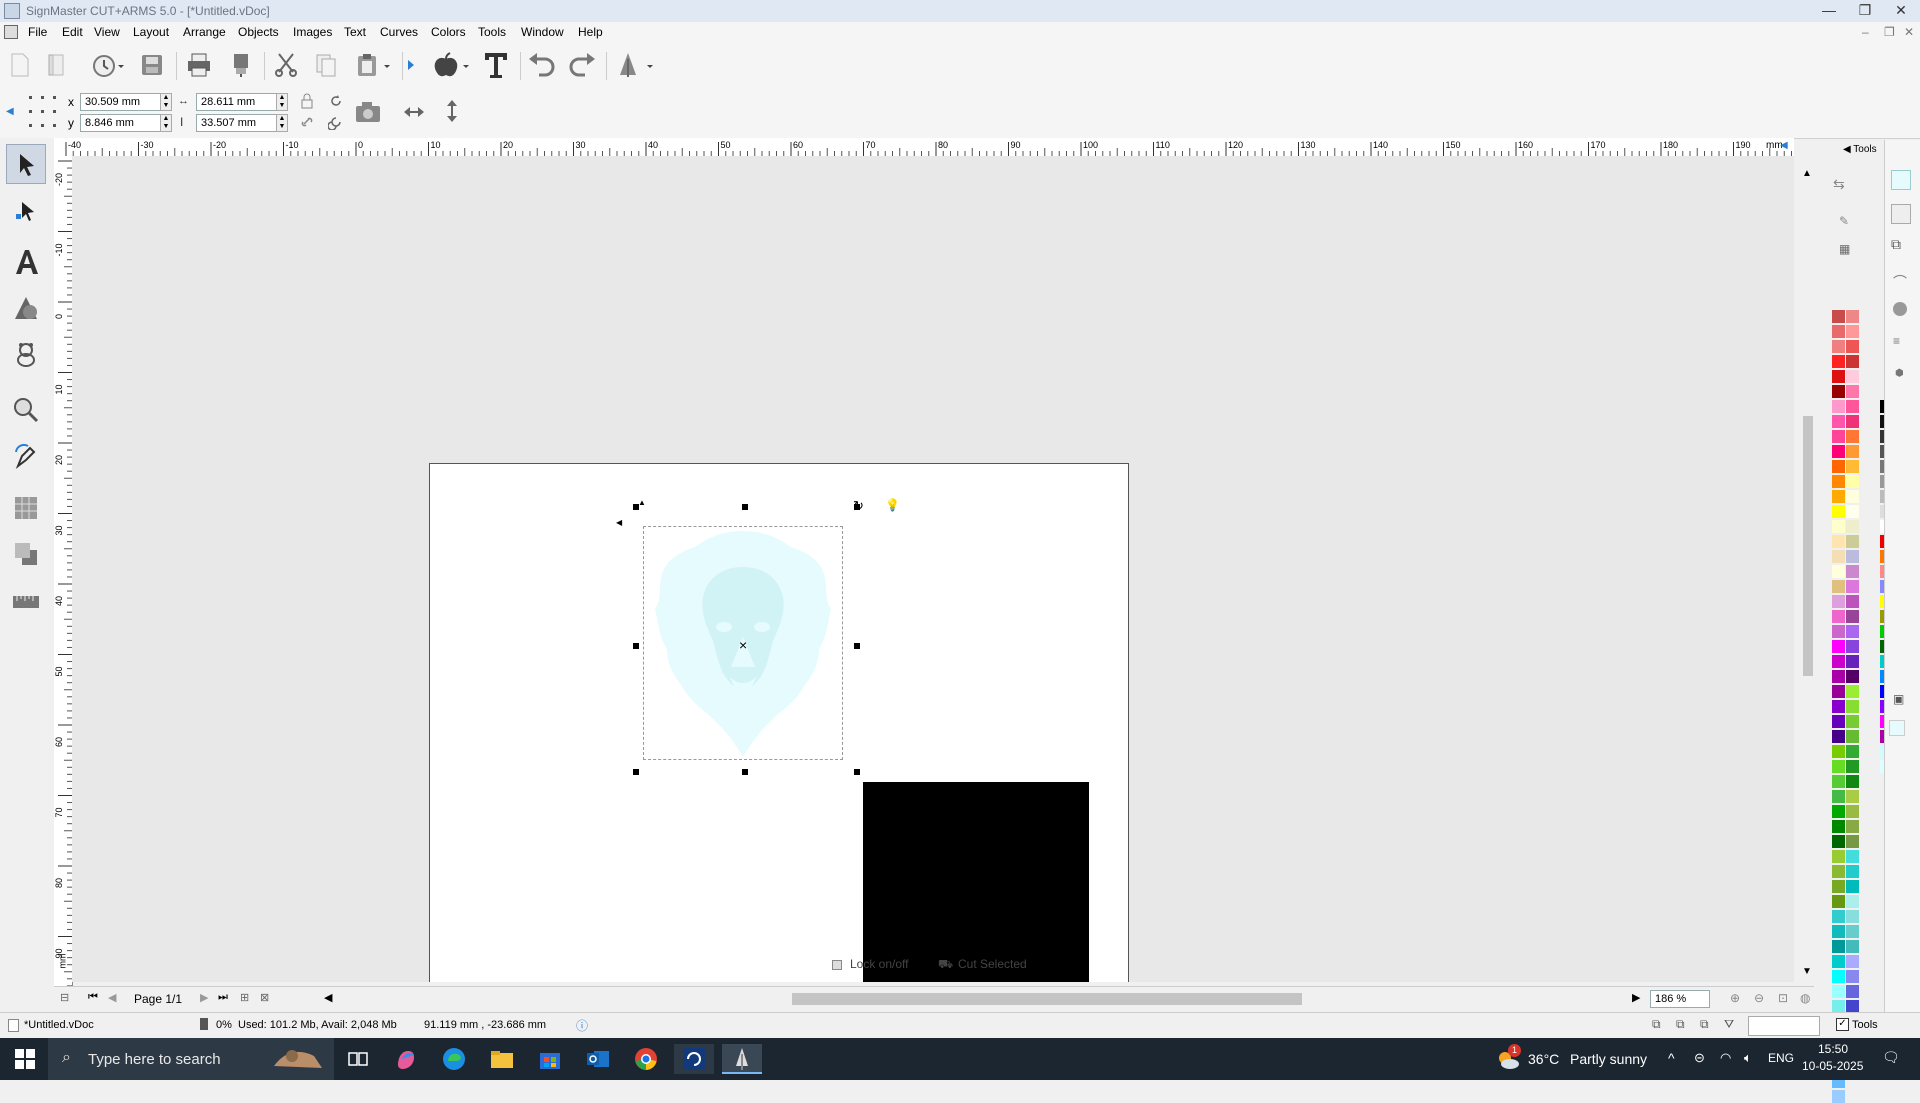 The width and height of the screenshot is (1920, 1103). Describe the element at coordinates (312, 32) in the screenshot. I see `menu-images: Images` at that location.